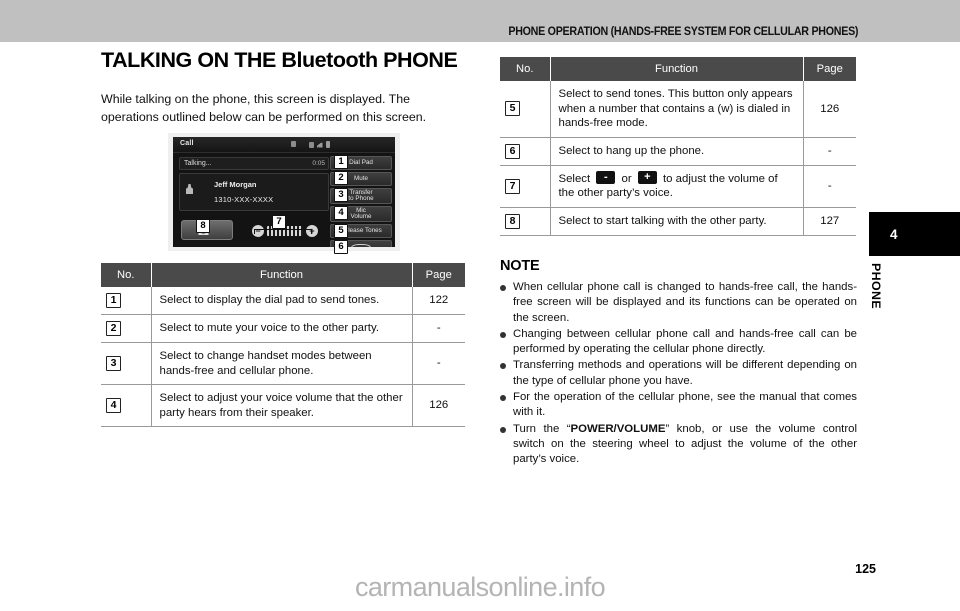  Describe the element at coordinates (512, 109) in the screenshot. I see `row-number-box: 5` at that location.